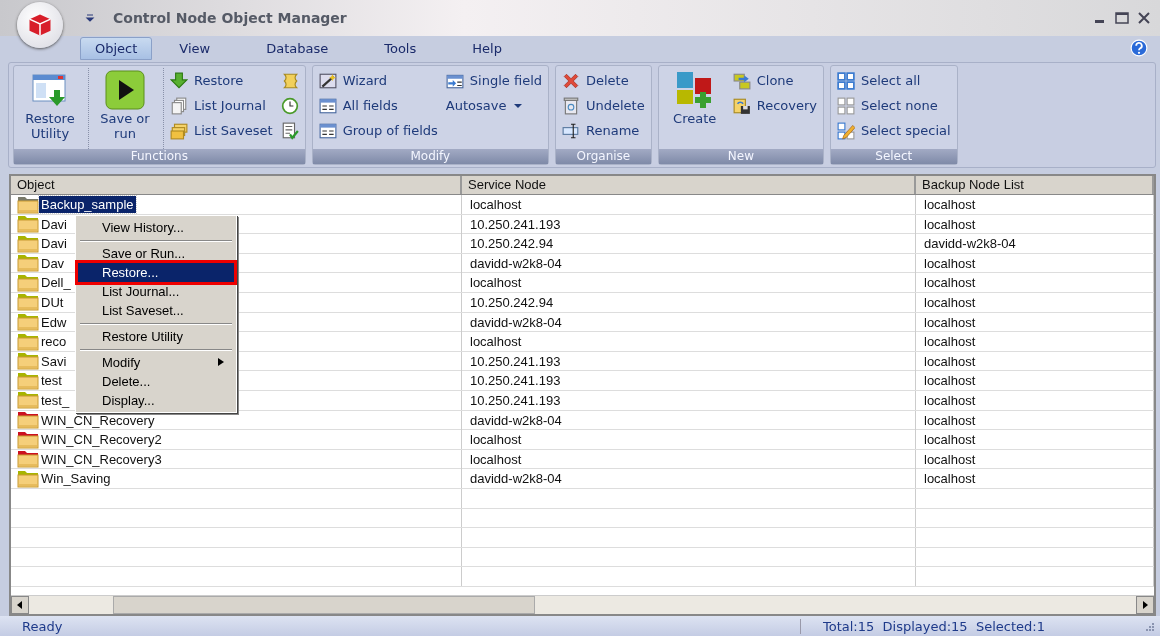  Describe the element at coordinates (603, 130) in the screenshot. I see `ribbon-button: Rename` at that location.